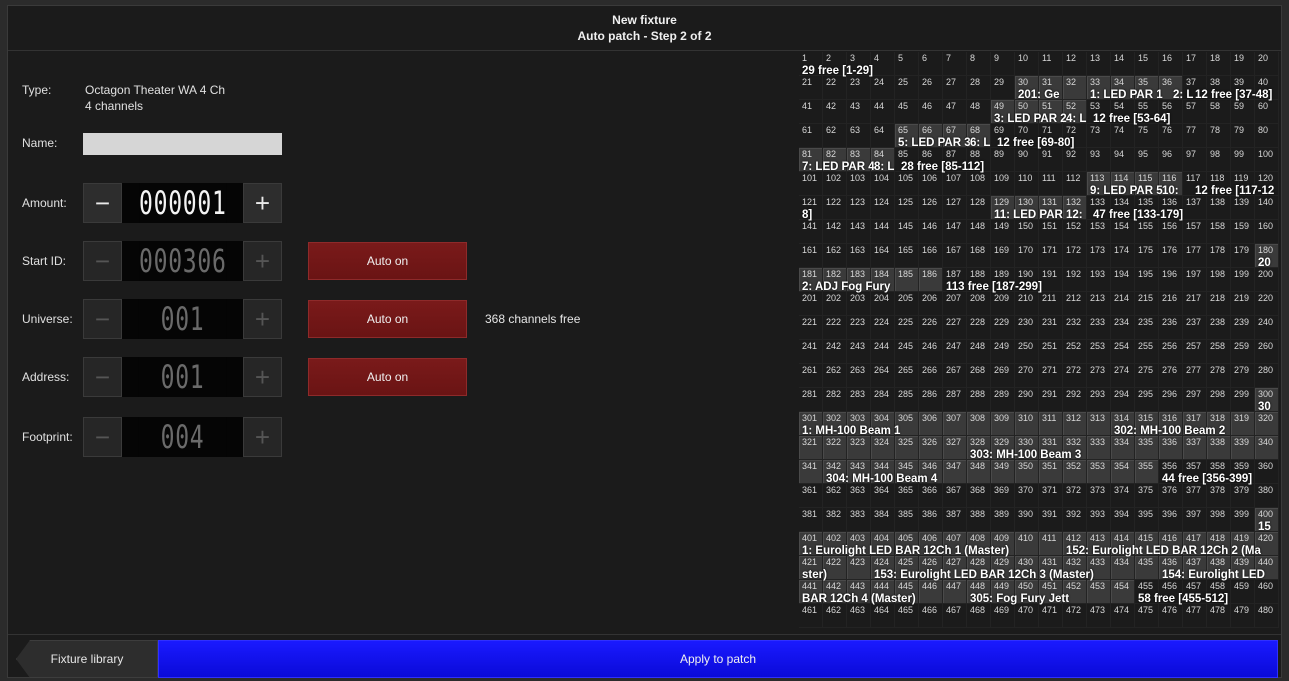 This screenshot has width=1289, height=681. Describe the element at coordinates (859, 400) in the screenshot. I see `channel-cell: 283` at that location.